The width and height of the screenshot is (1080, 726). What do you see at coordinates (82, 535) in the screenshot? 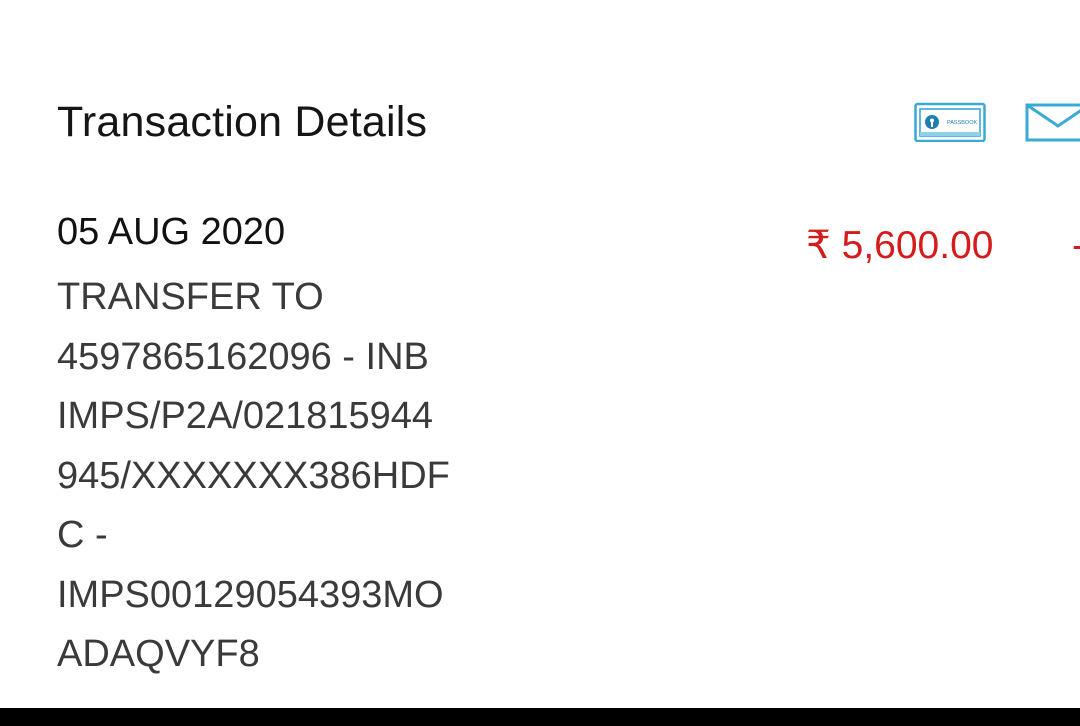
I see `description-line: C -` at bounding box center [82, 535].